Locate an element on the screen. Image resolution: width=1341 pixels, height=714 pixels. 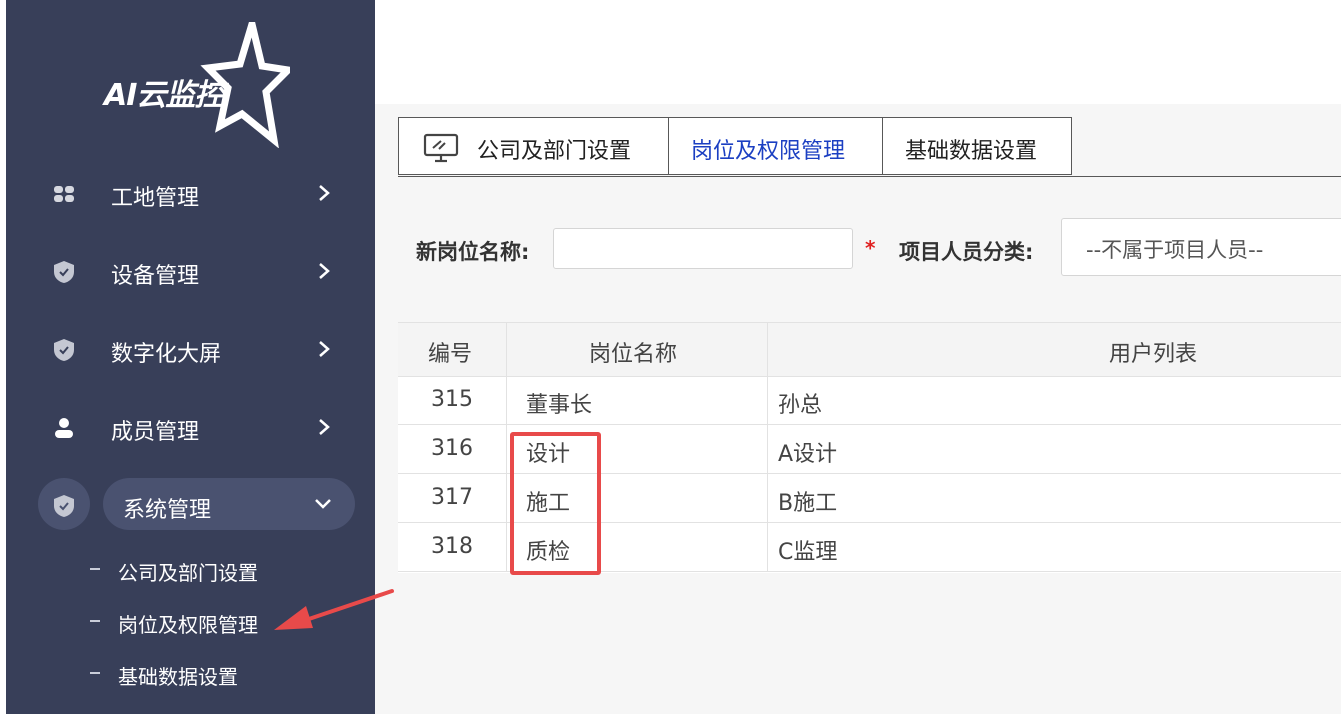
header-id: 编号 is located at coordinates (450, 354).